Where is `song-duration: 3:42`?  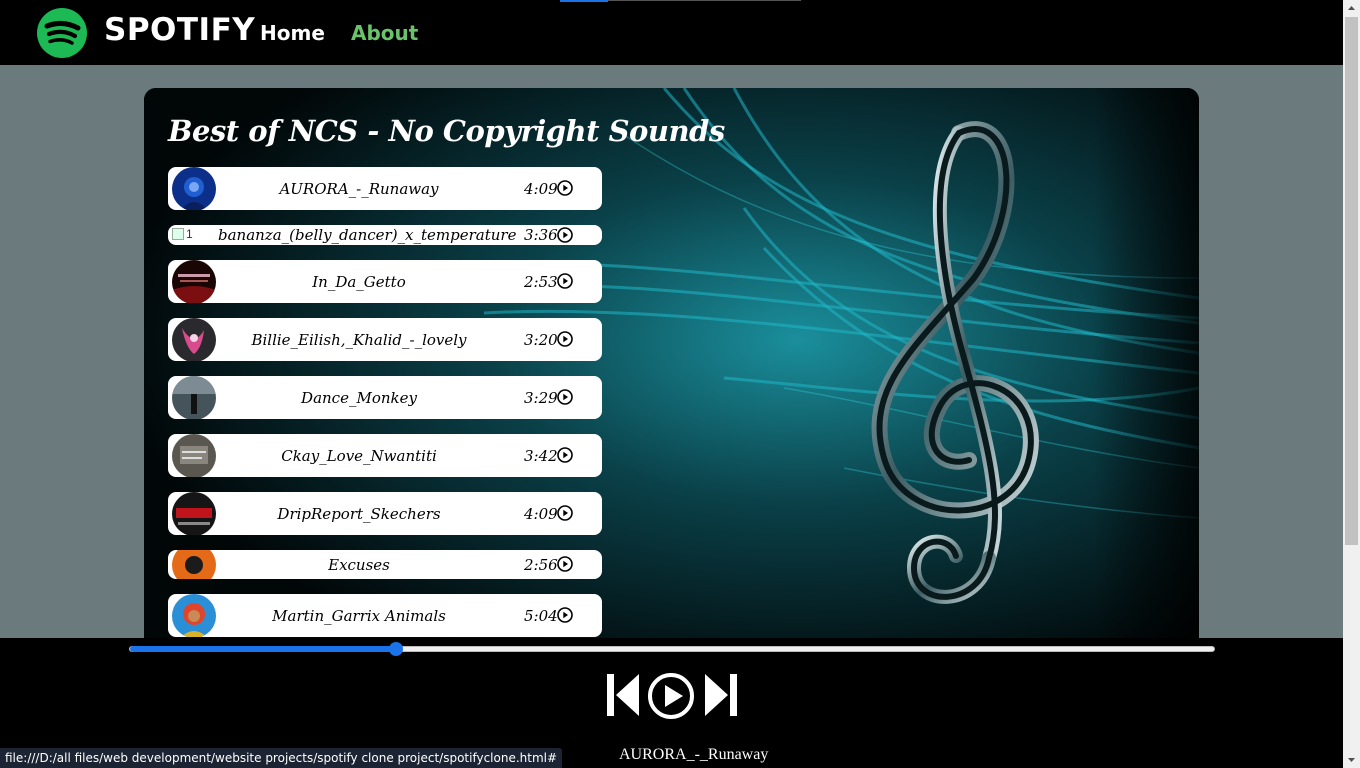
song-duration: 3:42 is located at coordinates (541, 456).